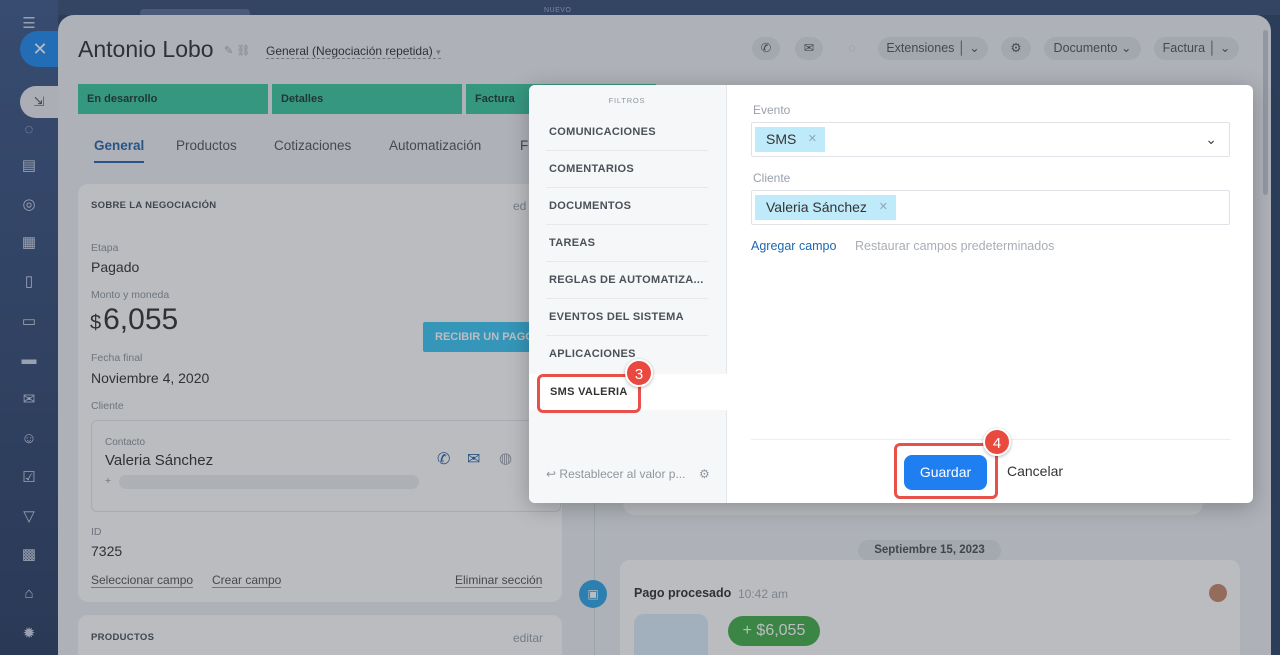 This screenshot has width=1280, height=655. What do you see at coordinates (627, 243) in the screenshot?
I see `filter-item-tasks: TAREAS` at bounding box center [627, 243].